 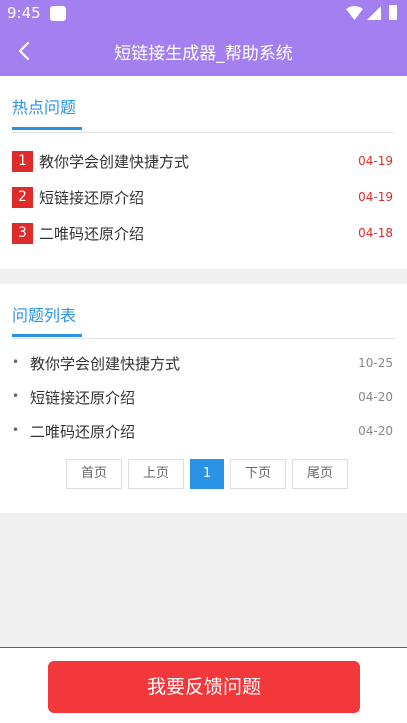 I want to click on feedback-button: 我要反馈问题, so click(x=204, y=687).